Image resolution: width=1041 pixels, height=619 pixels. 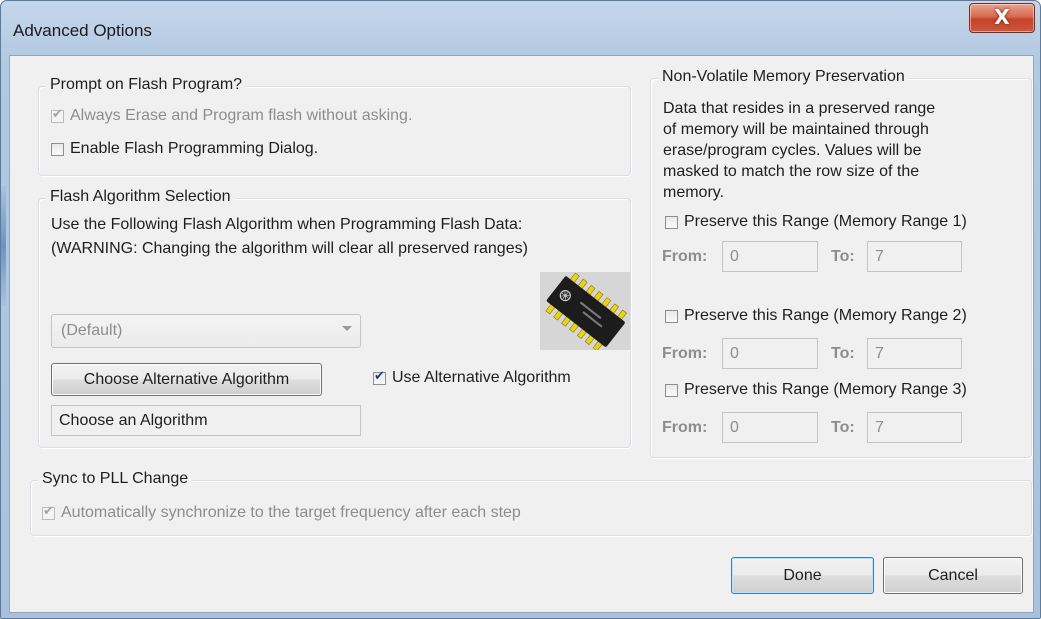 I want to click on enable-dialog-checkbox, so click(x=57, y=149).